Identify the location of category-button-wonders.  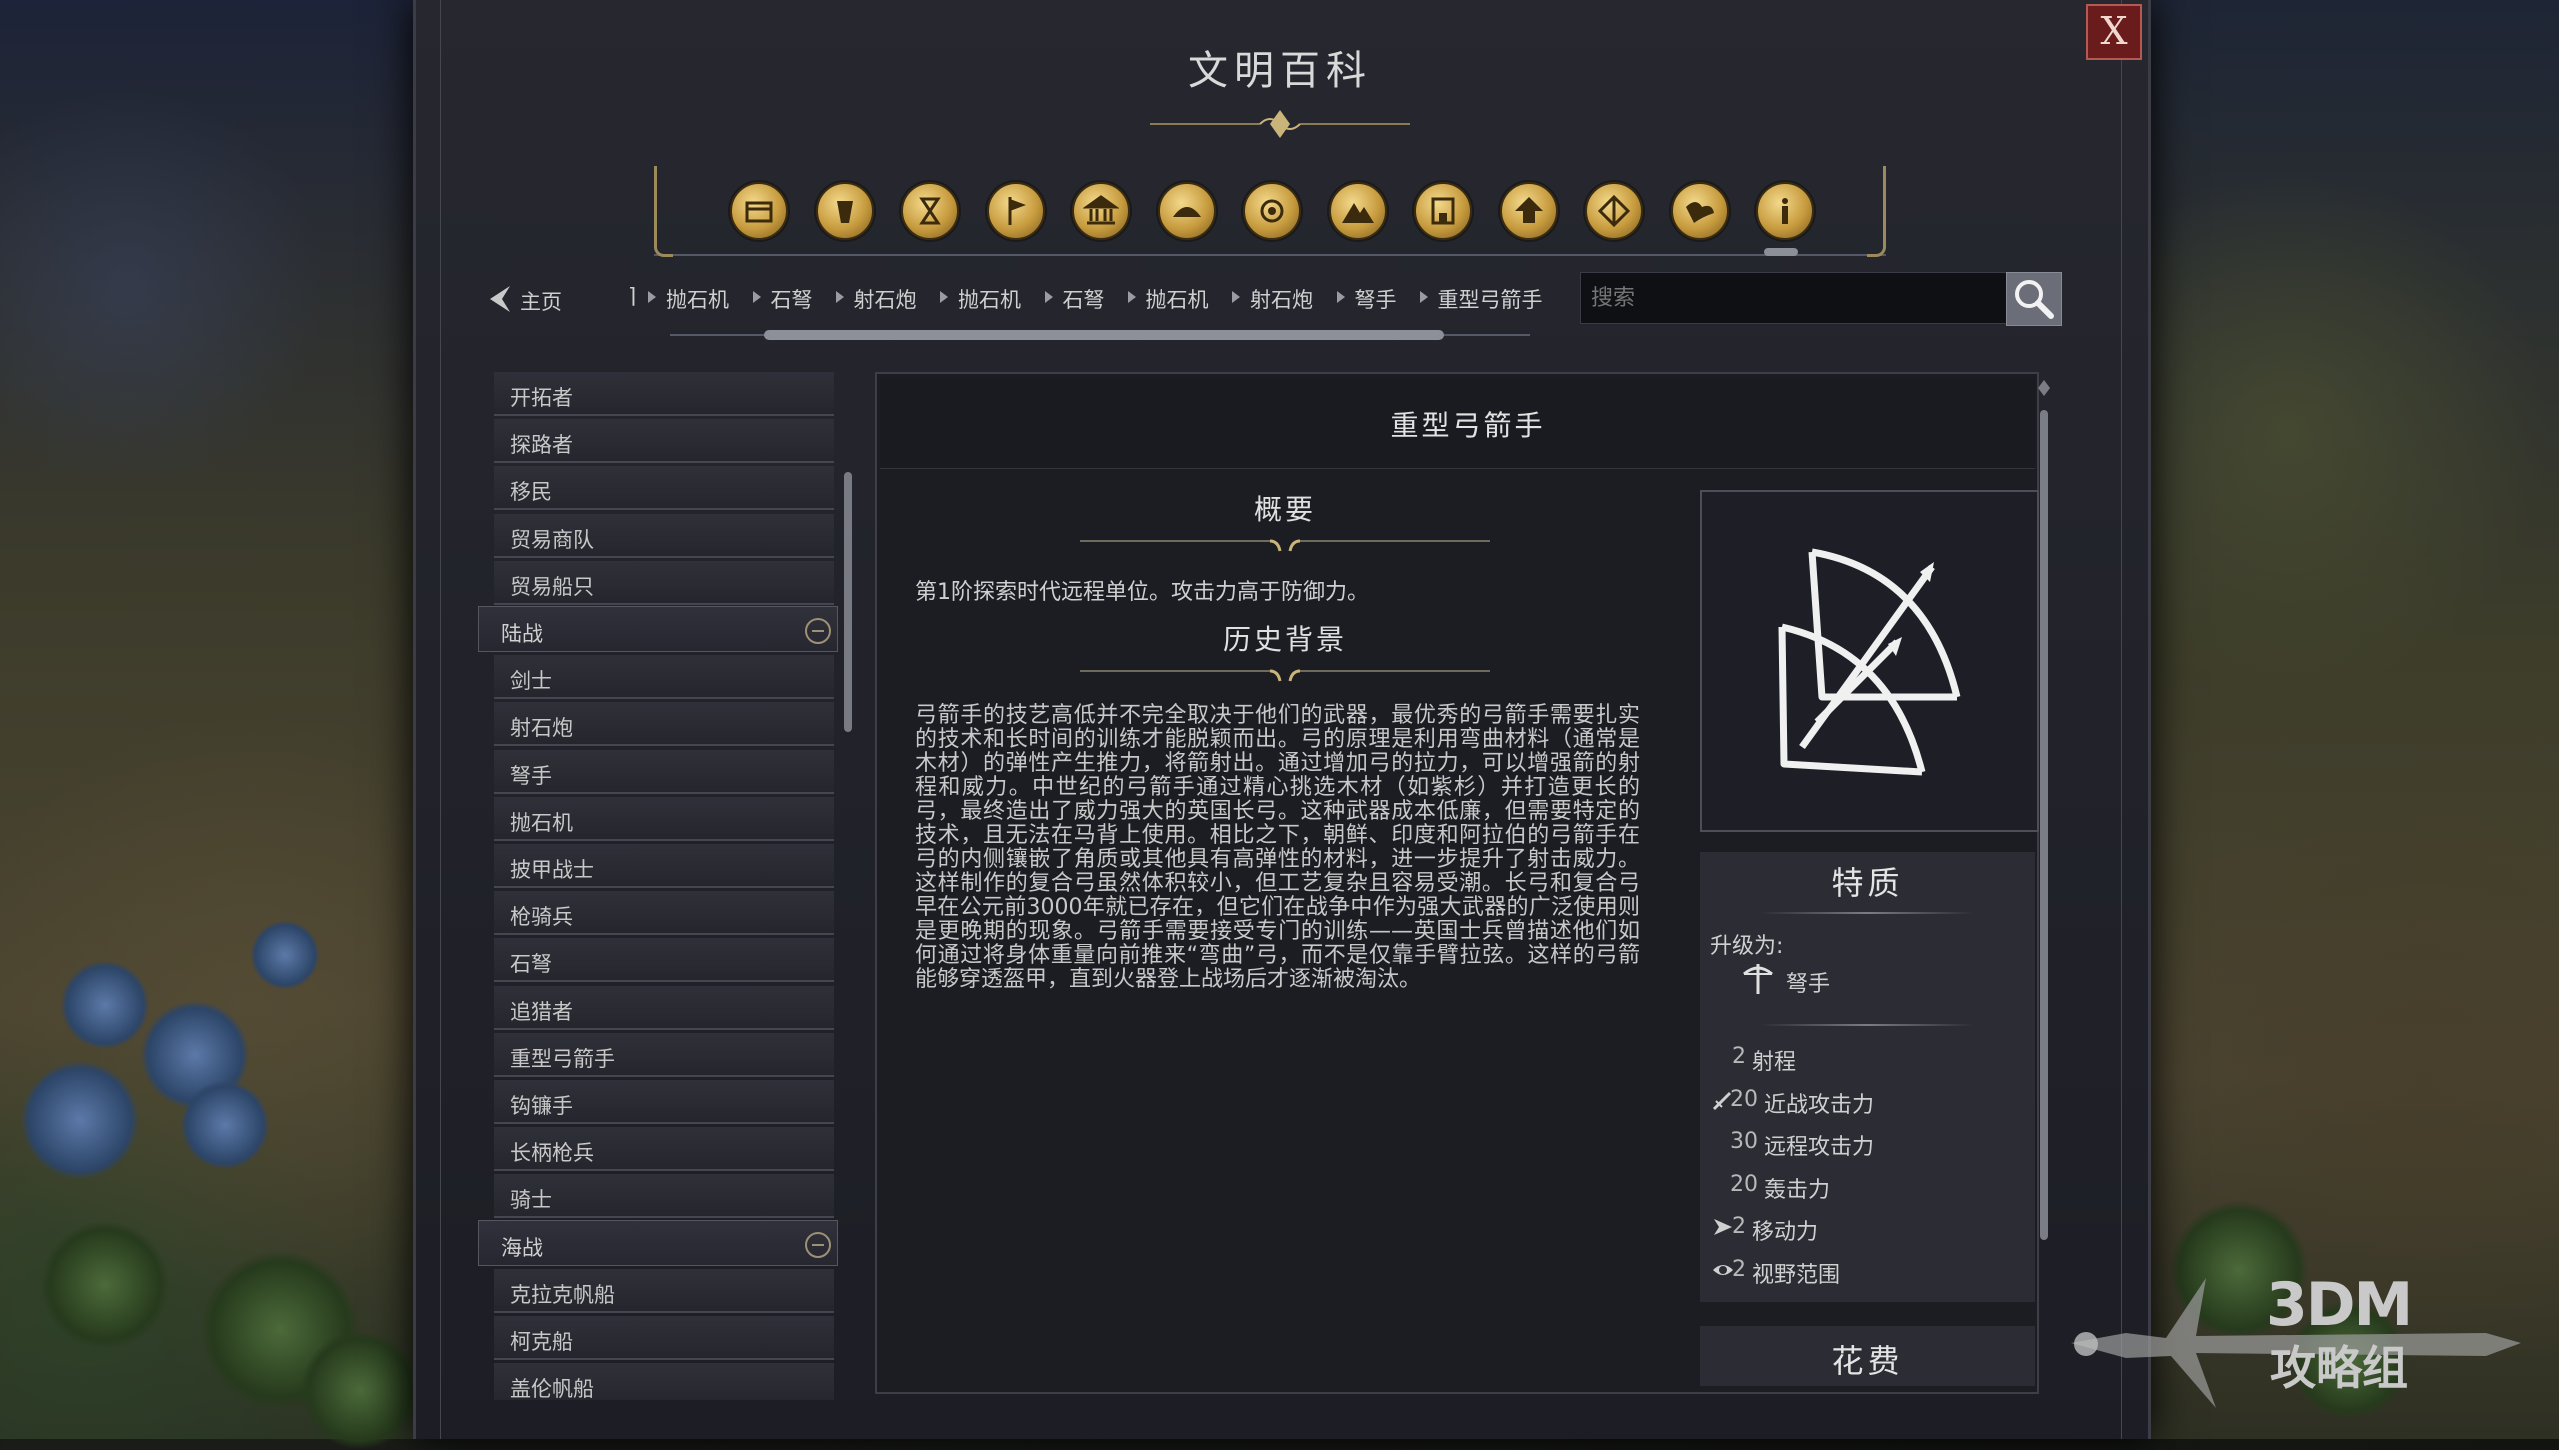
(1272, 211).